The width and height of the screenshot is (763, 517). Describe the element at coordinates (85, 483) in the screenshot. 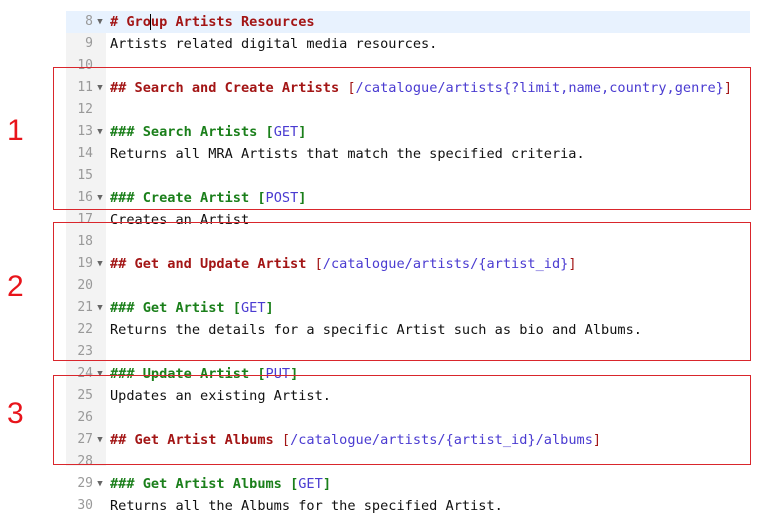

I see `line-number: 29` at that location.